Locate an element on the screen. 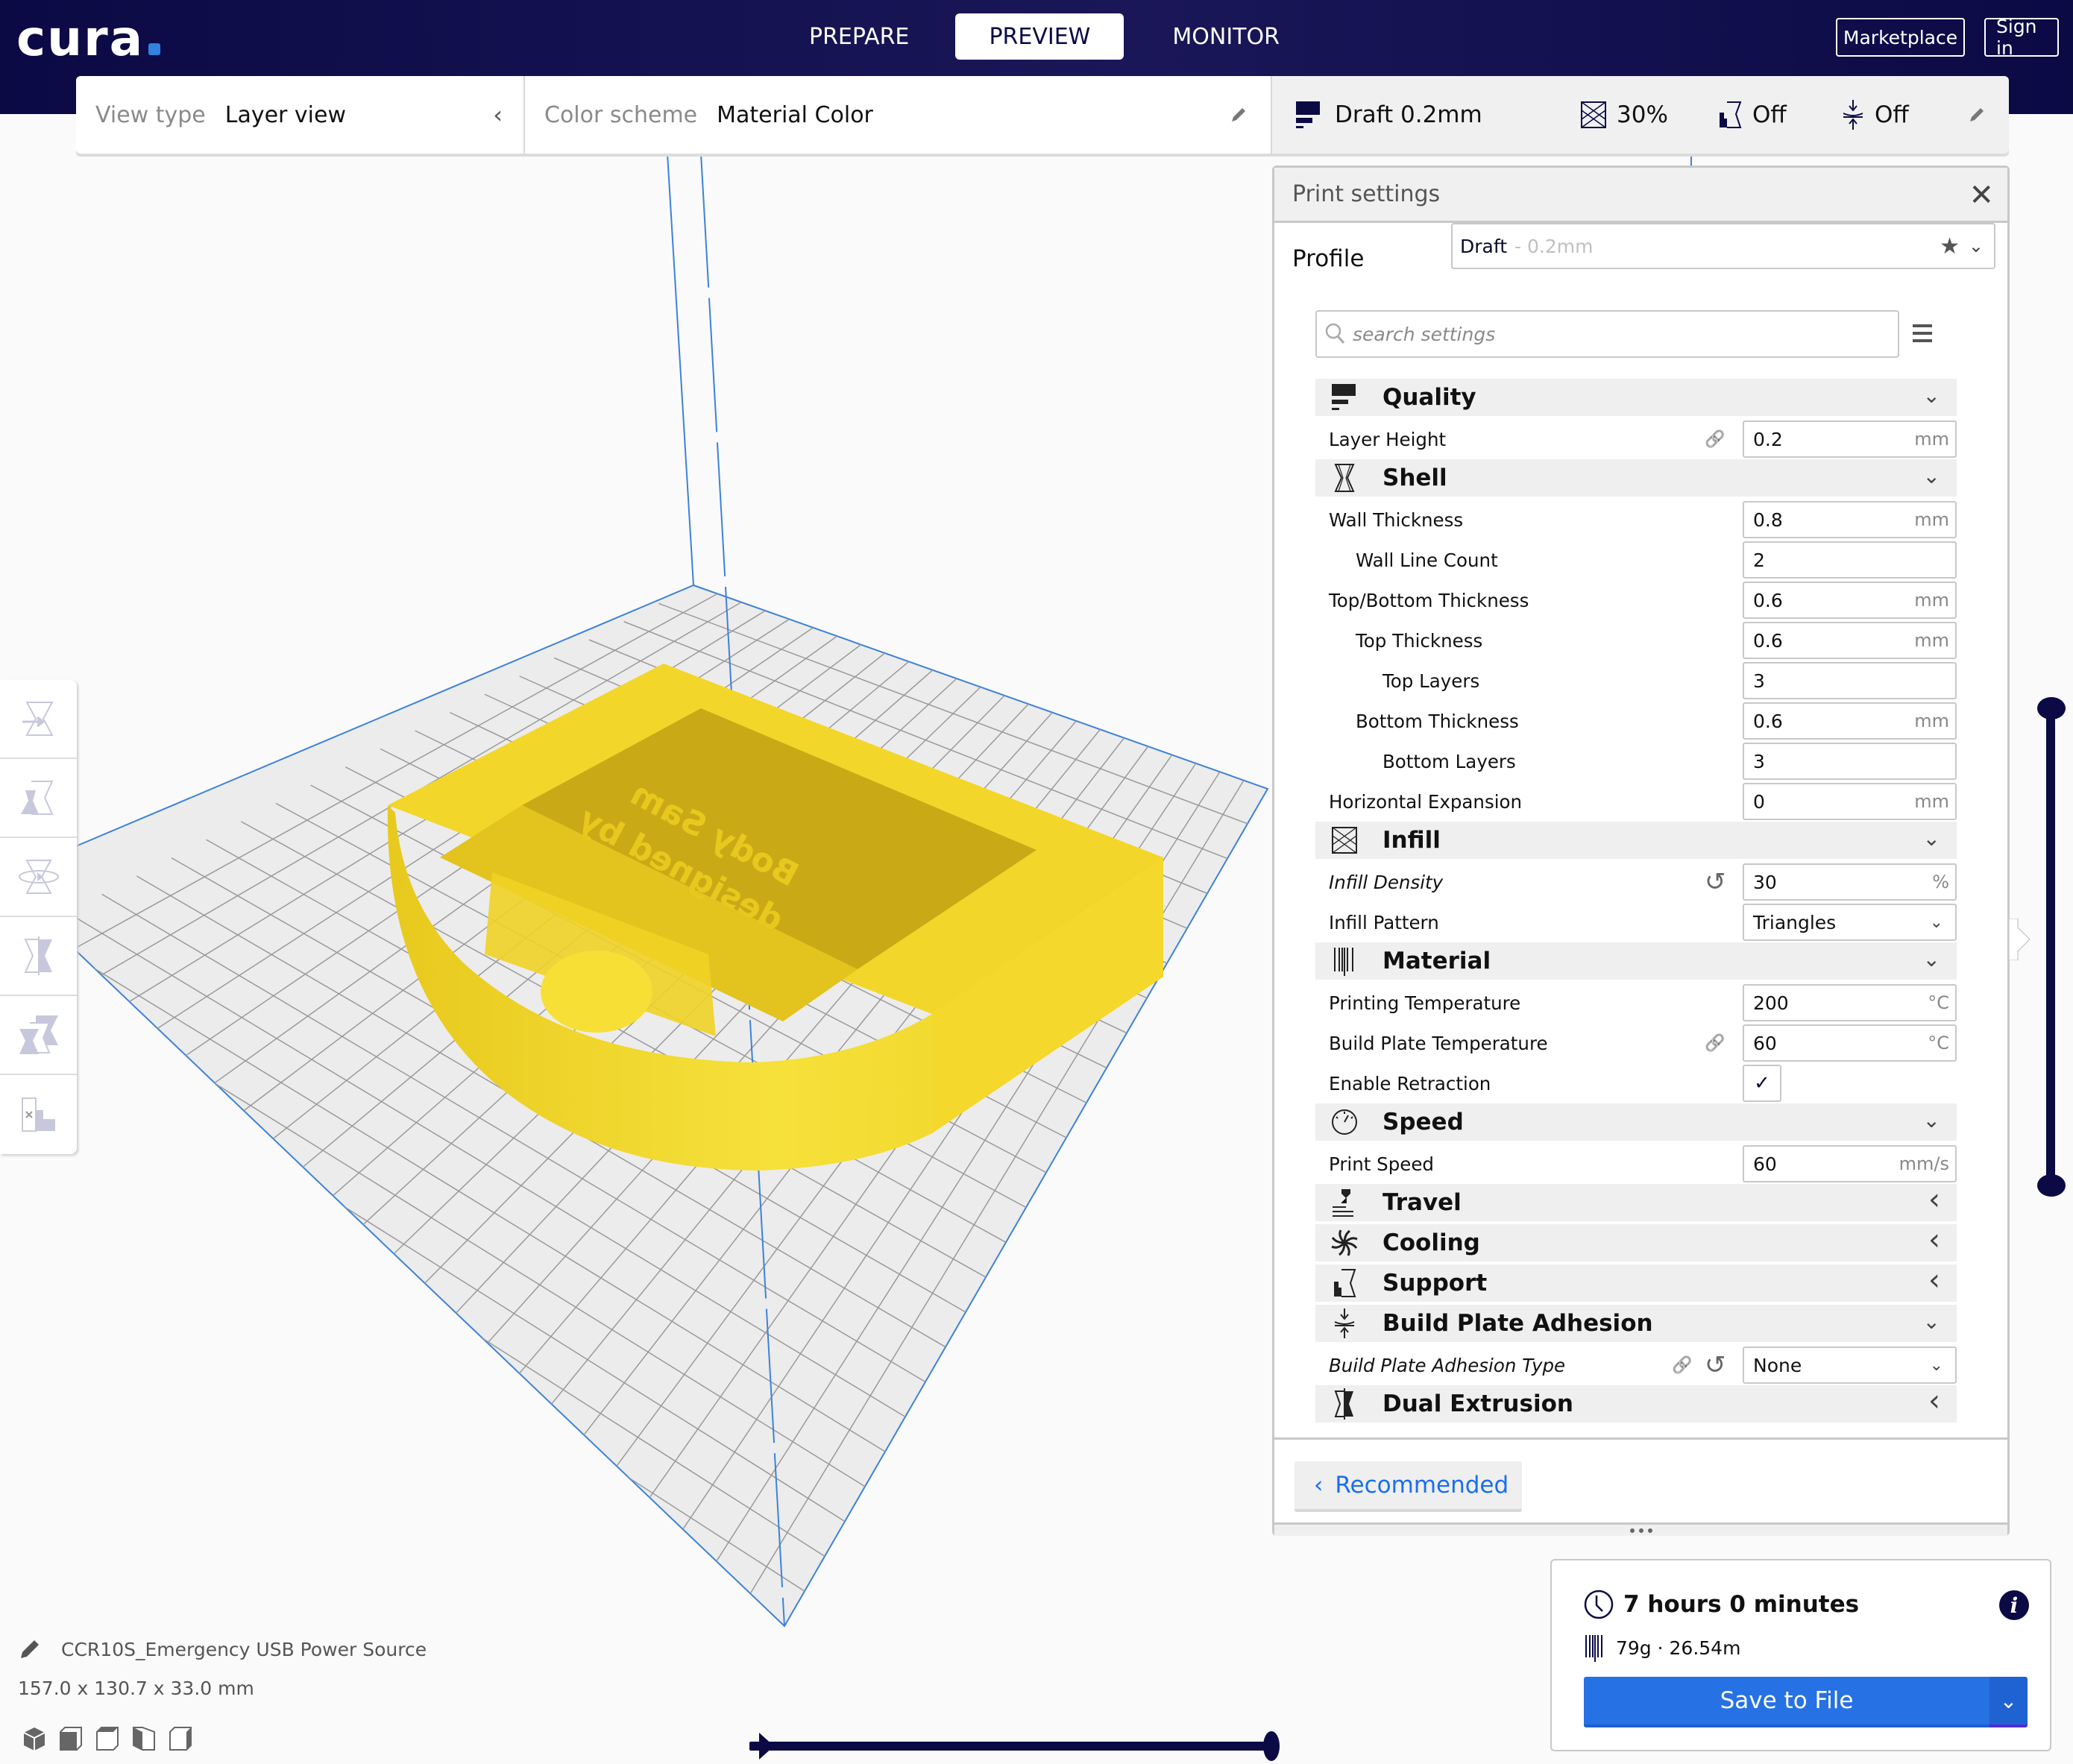 This screenshot has width=2073, height=1764. layer-slider-track is located at coordinates (2050, 946).